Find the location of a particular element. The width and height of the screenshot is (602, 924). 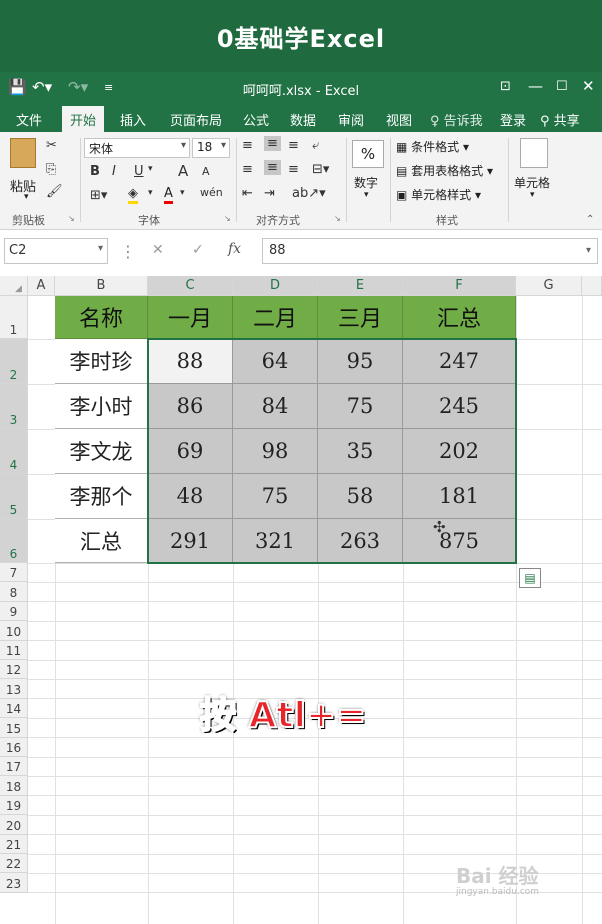

column-header-f: F is located at coordinates (459, 286).